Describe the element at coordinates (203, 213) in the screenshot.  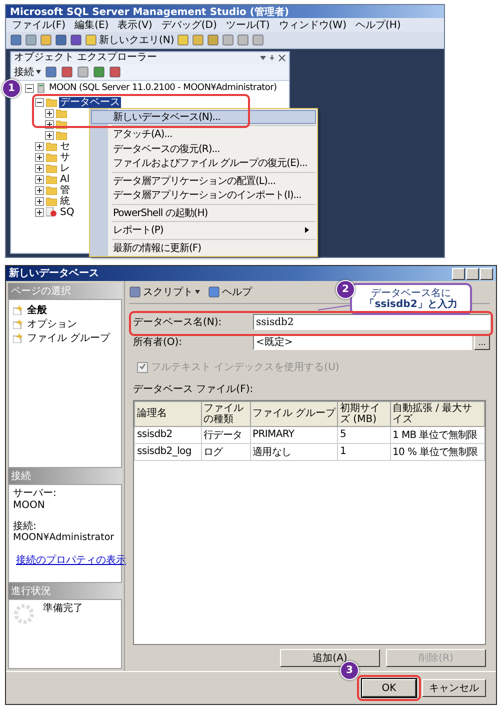
I see `menu-item: PowerShell の起動(H)` at that location.